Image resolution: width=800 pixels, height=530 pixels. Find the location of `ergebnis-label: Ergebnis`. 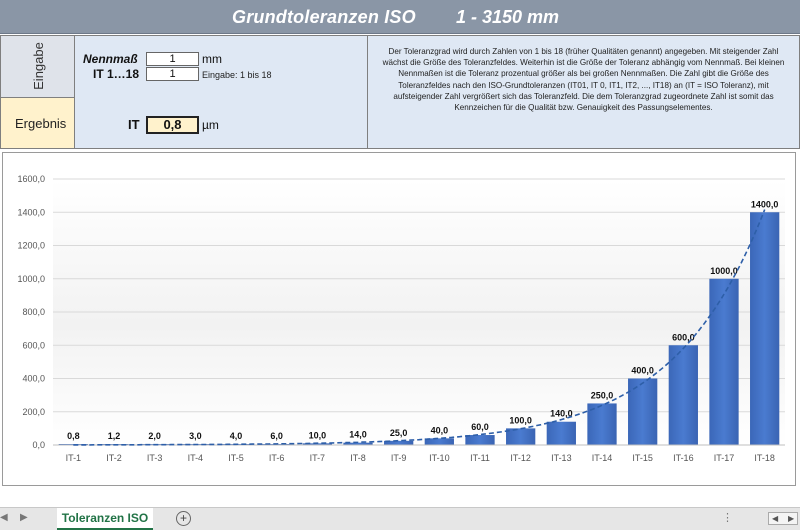

ergebnis-label: Ergebnis is located at coordinates (41, 123).